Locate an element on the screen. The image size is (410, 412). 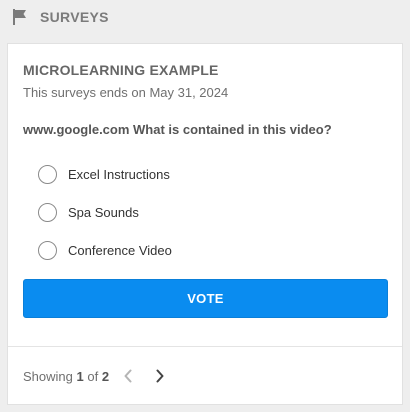
flag-icon is located at coordinates (20, 17).